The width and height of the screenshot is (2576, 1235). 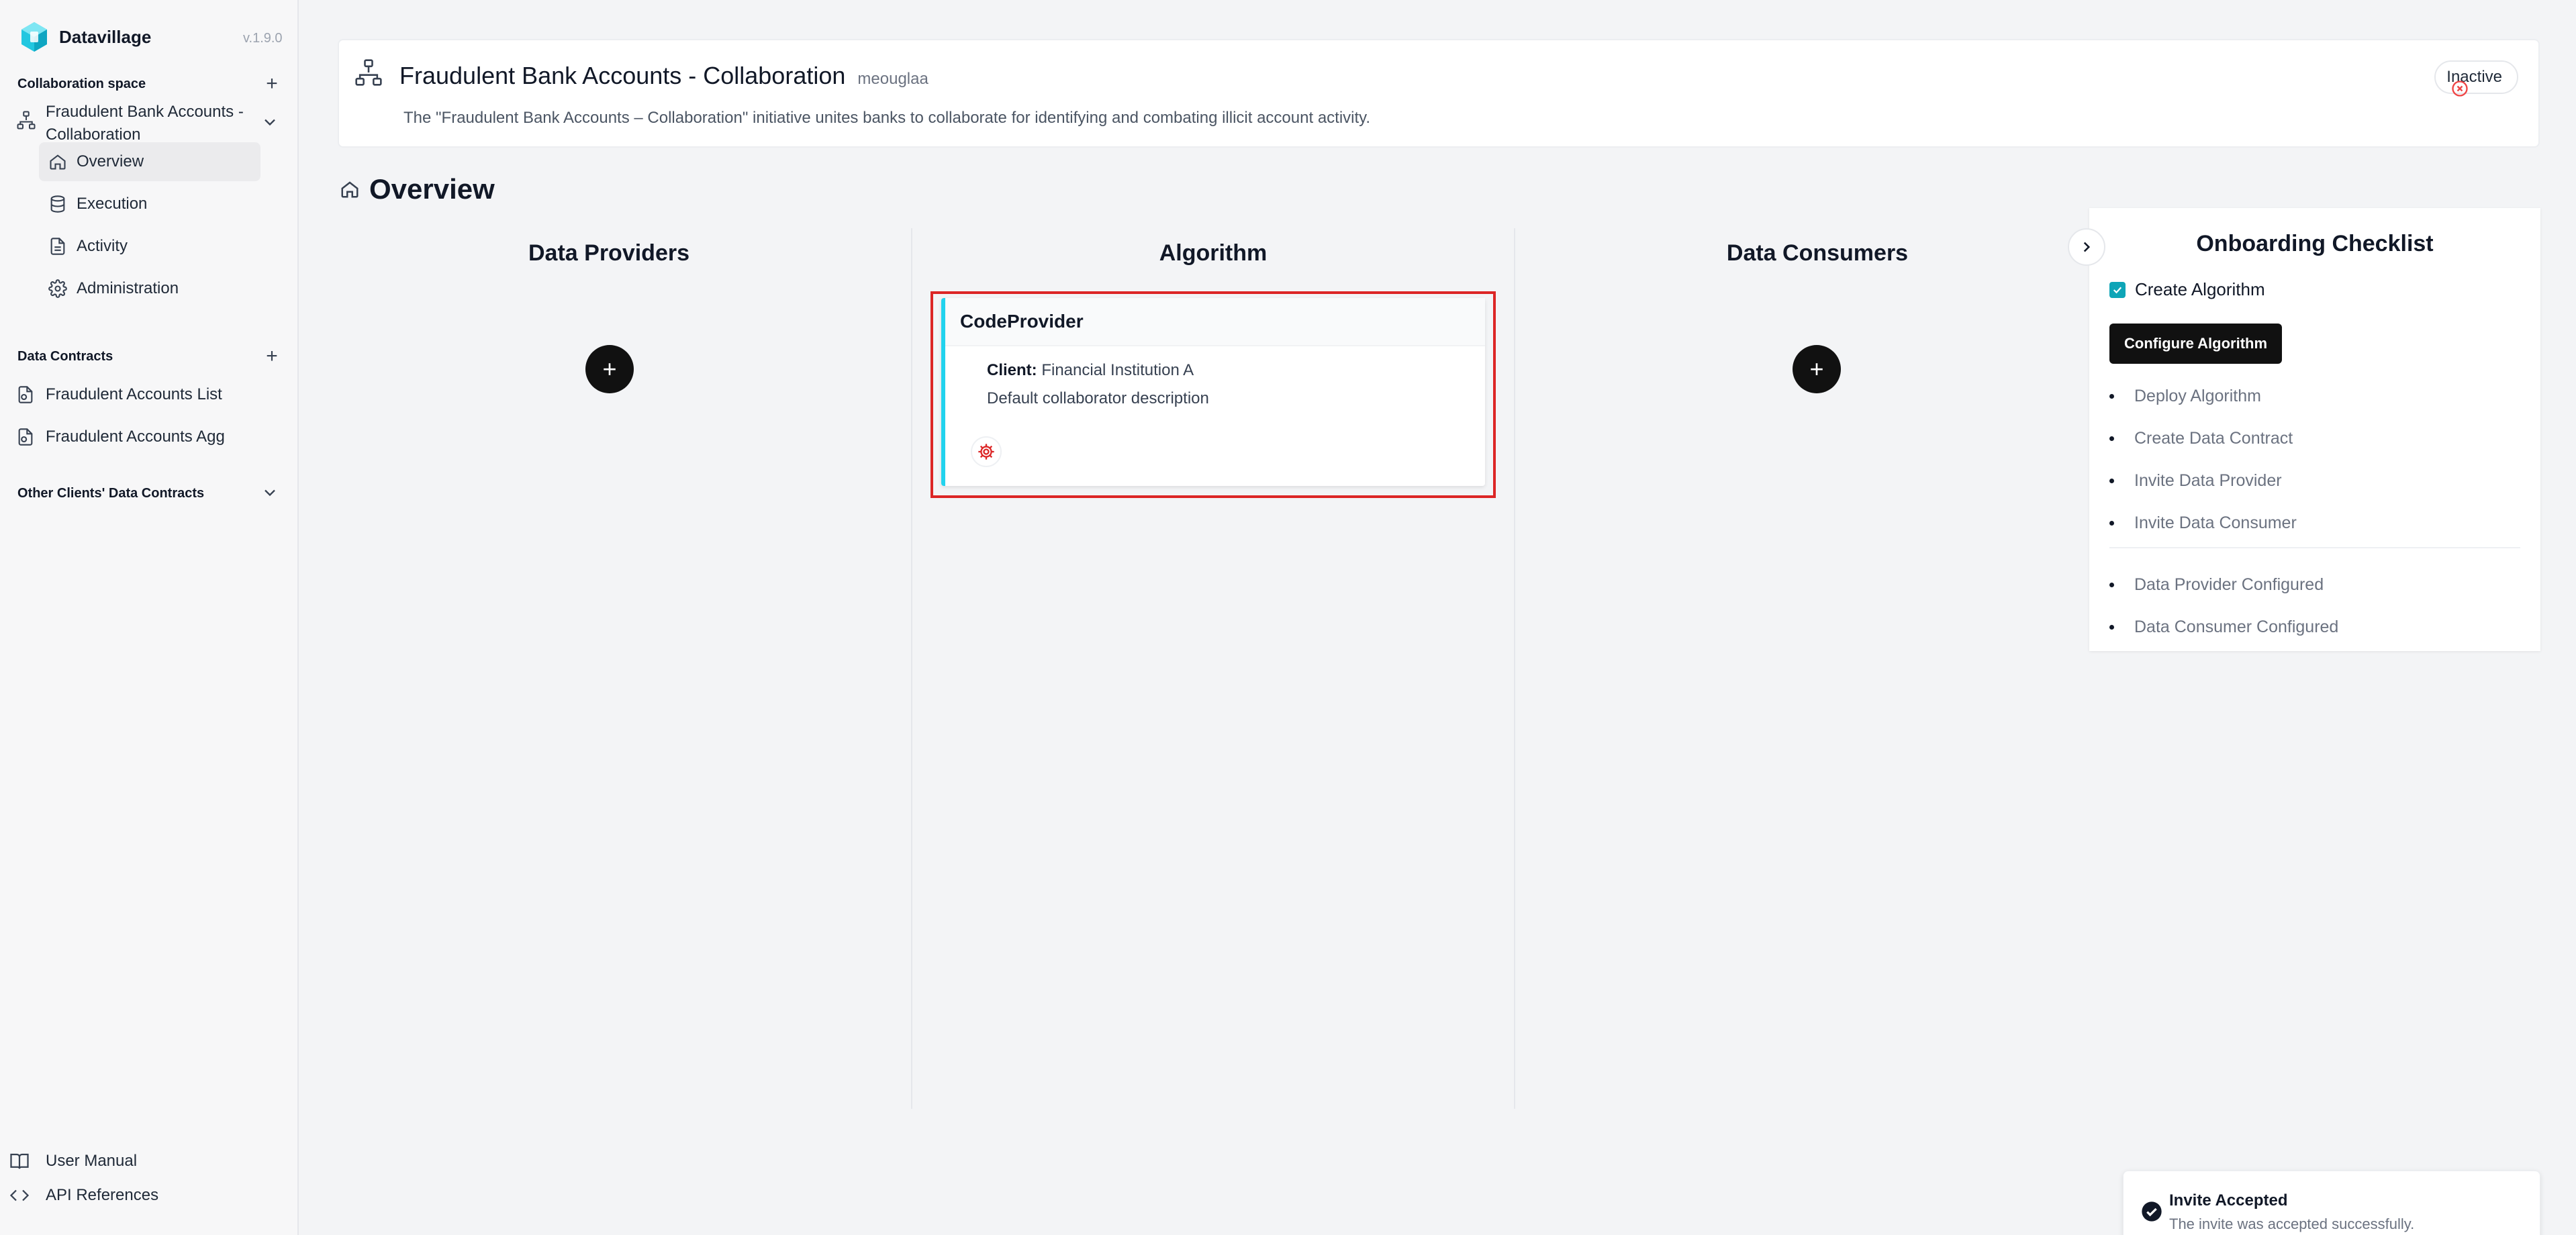 I want to click on sidebar-item-label: Fraudulent Accounts Agg, so click(x=135, y=437).